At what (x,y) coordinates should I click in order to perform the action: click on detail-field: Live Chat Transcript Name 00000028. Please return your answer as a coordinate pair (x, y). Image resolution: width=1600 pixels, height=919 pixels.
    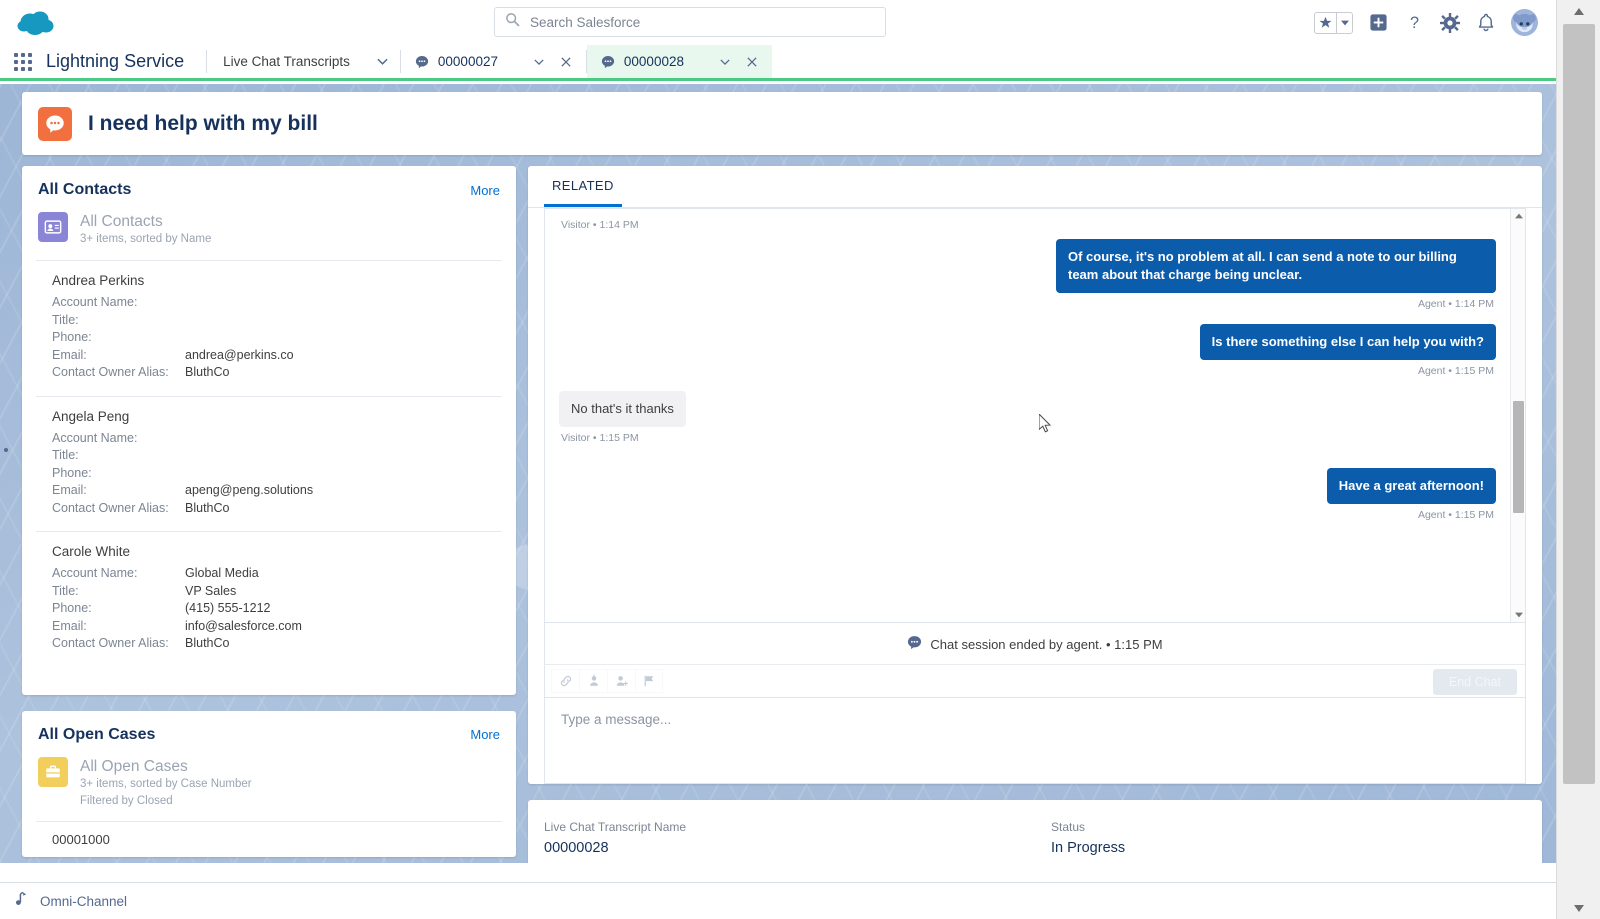
    Looking at the image, I should click on (785, 841).